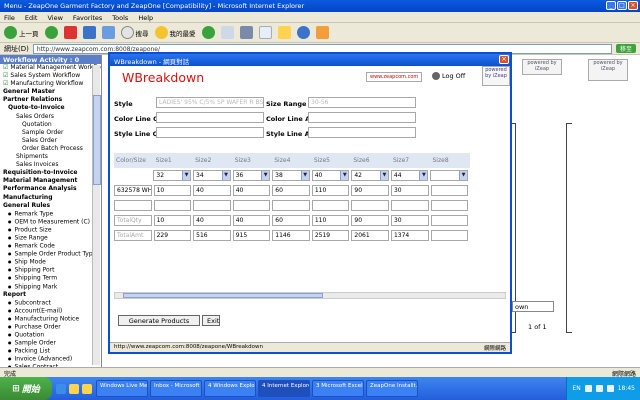  What do you see at coordinates (159, 320) in the screenshot?
I see `generate-products-button: Generate Products` at bounding box center [159, 320].